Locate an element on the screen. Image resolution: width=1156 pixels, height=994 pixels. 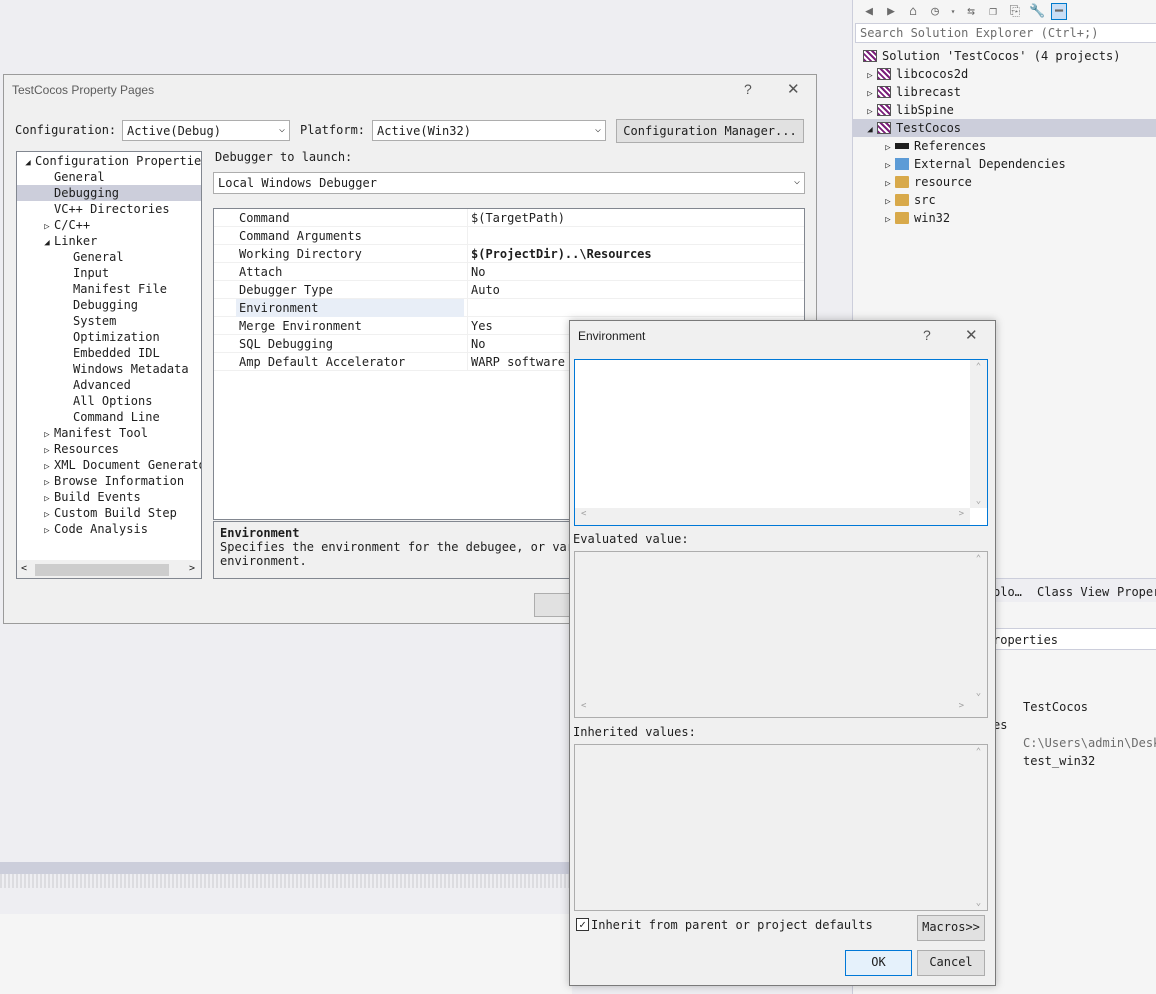
grid-row: Command $(TargetPath) is located at coordinates (509, 218).